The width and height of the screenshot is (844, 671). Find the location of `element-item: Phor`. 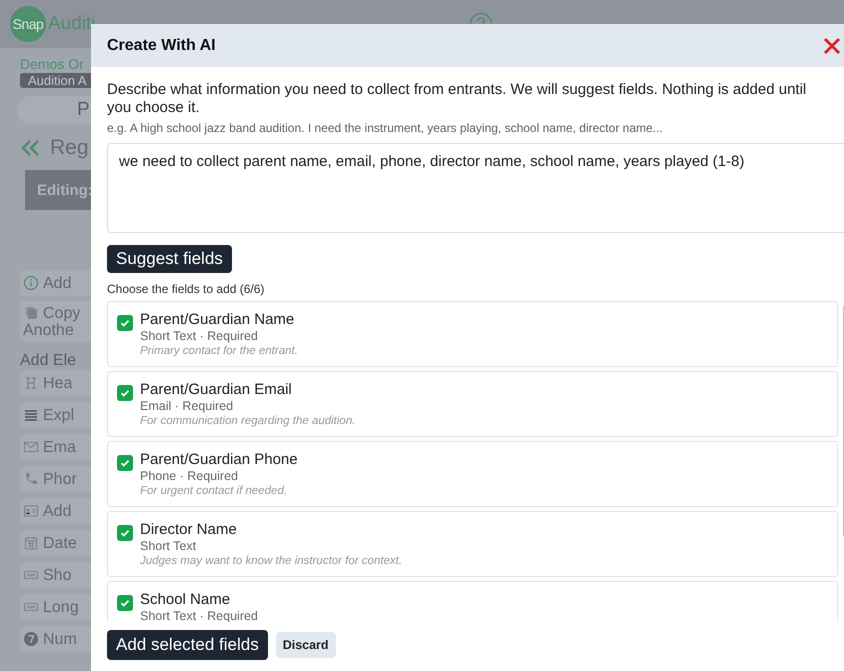

element-item: Phor is located at coordinates (55, 479).